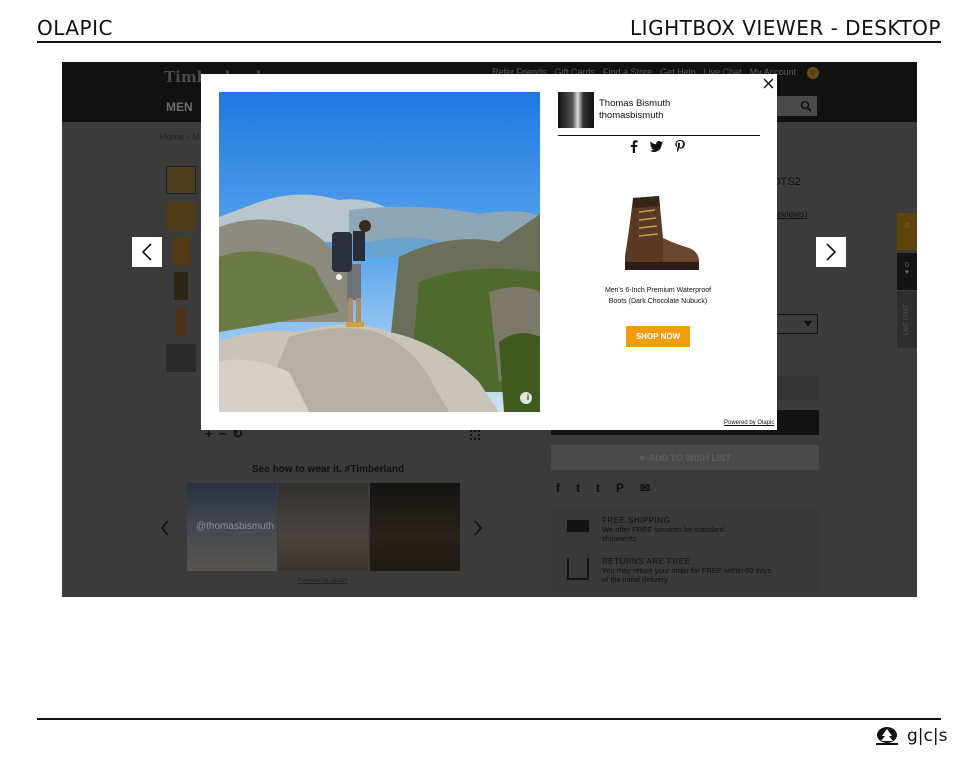 The width and height of the screenshot is (980, 757). What do you see at coordinates (887, 736) in the screenshot?
I see `timberland-tree-logo-icon` at bounding box center [887, 736].